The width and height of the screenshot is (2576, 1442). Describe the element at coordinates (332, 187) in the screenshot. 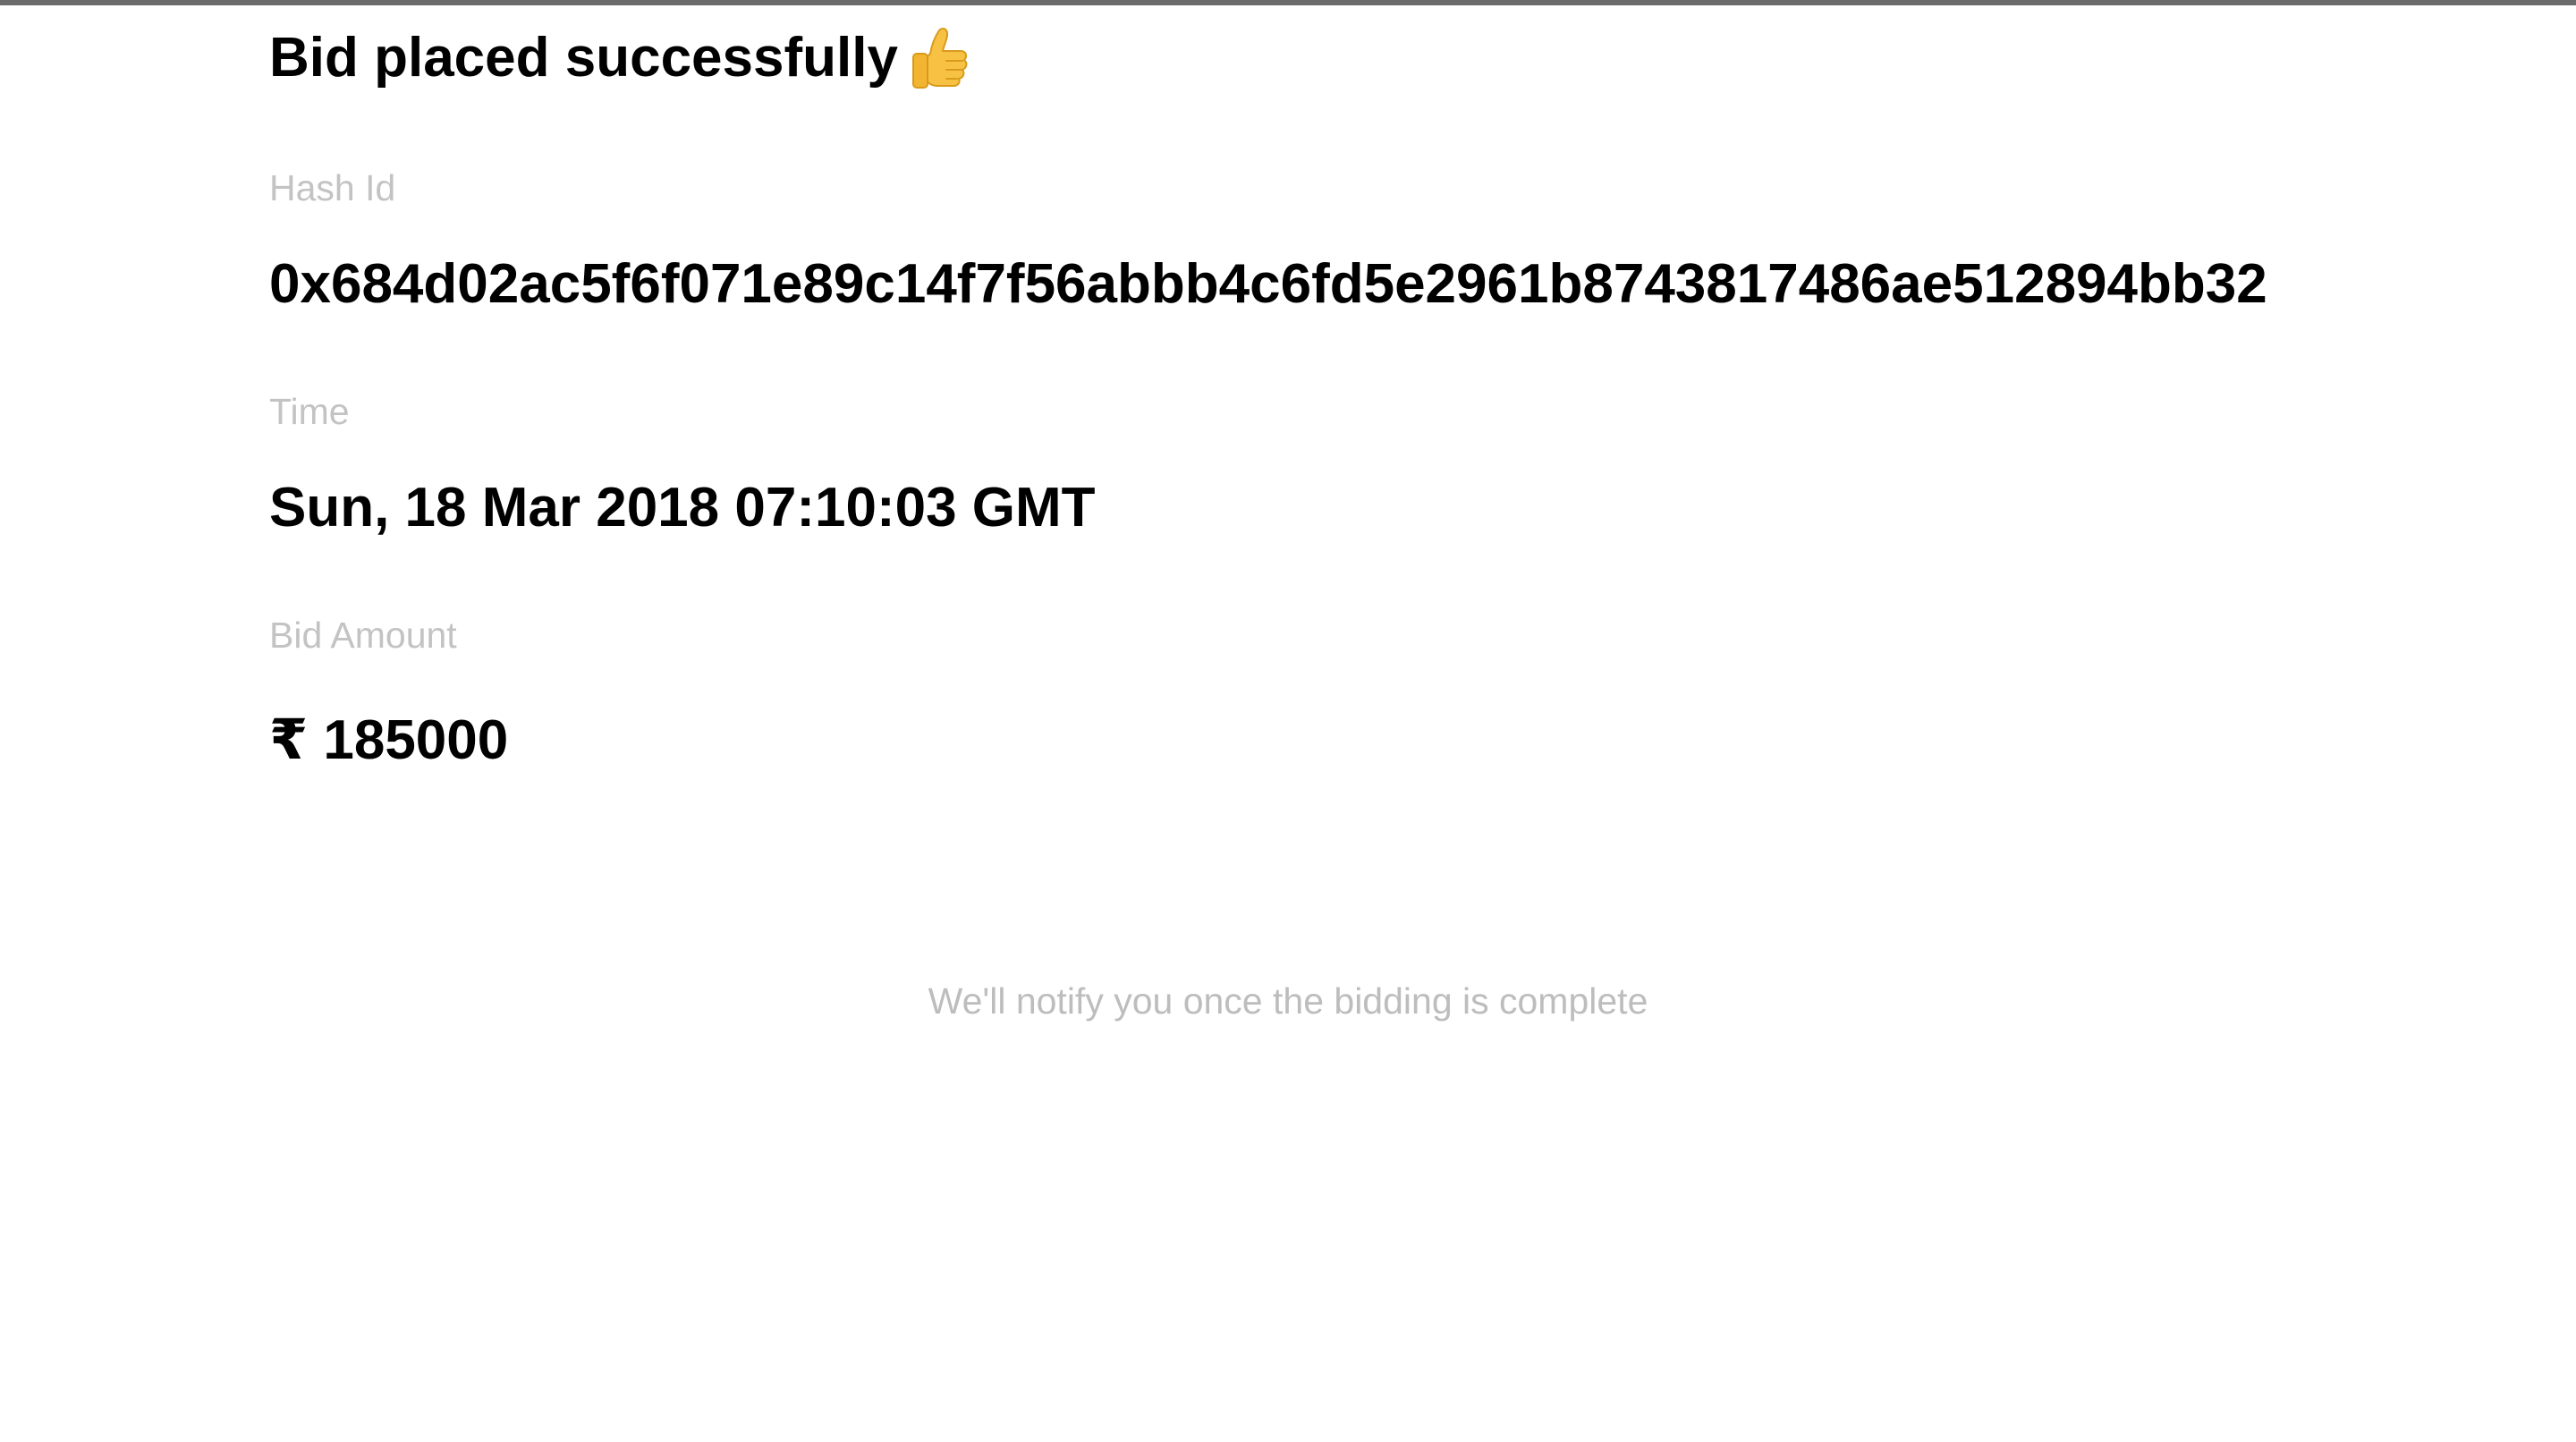

I see `hash-id-label: Hash Id` at that location.